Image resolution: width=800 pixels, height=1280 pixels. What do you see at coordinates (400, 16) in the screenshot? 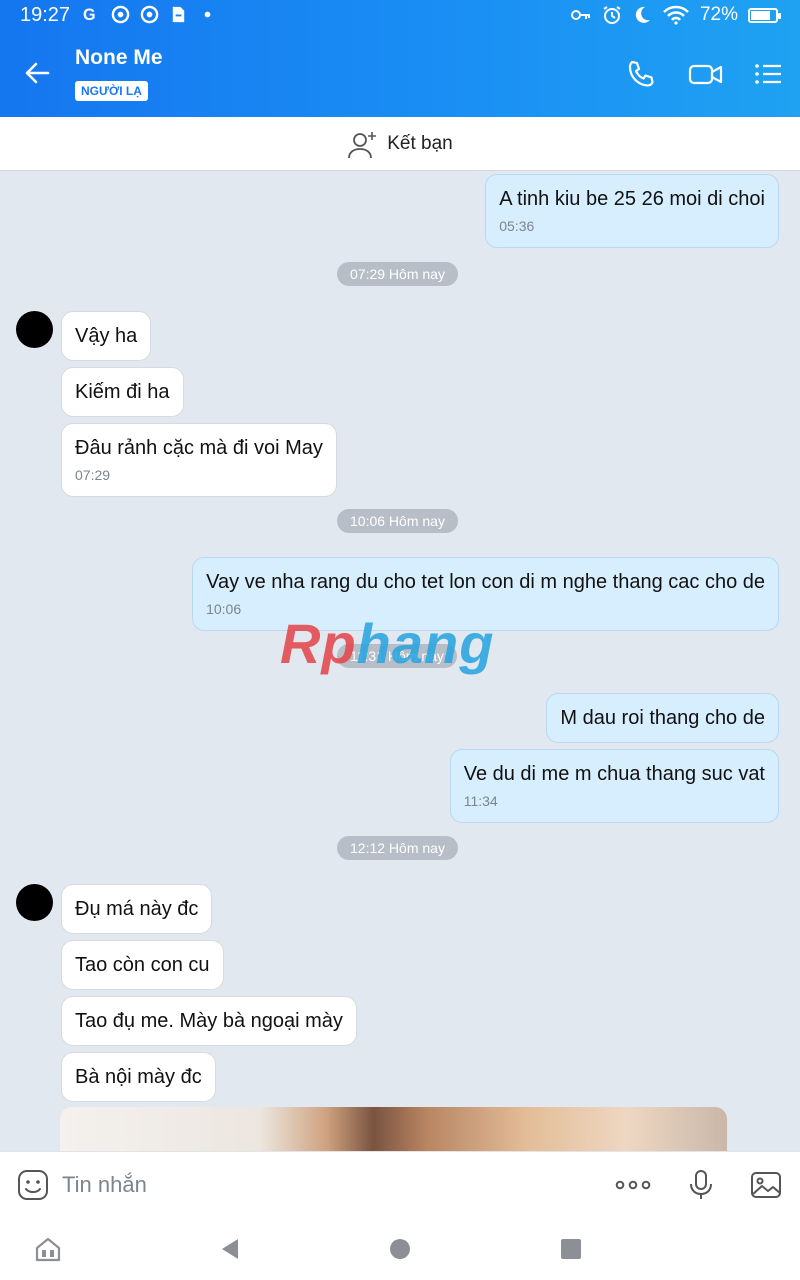
I see `status-bar: 19:27 G 72%` at bounding box center [400, 16].